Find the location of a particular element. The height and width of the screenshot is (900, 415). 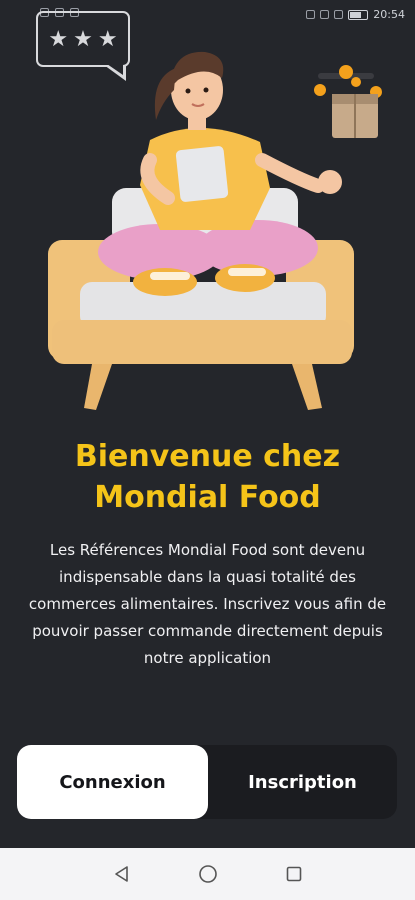

recents-icon is located at coordinates (294, 874).